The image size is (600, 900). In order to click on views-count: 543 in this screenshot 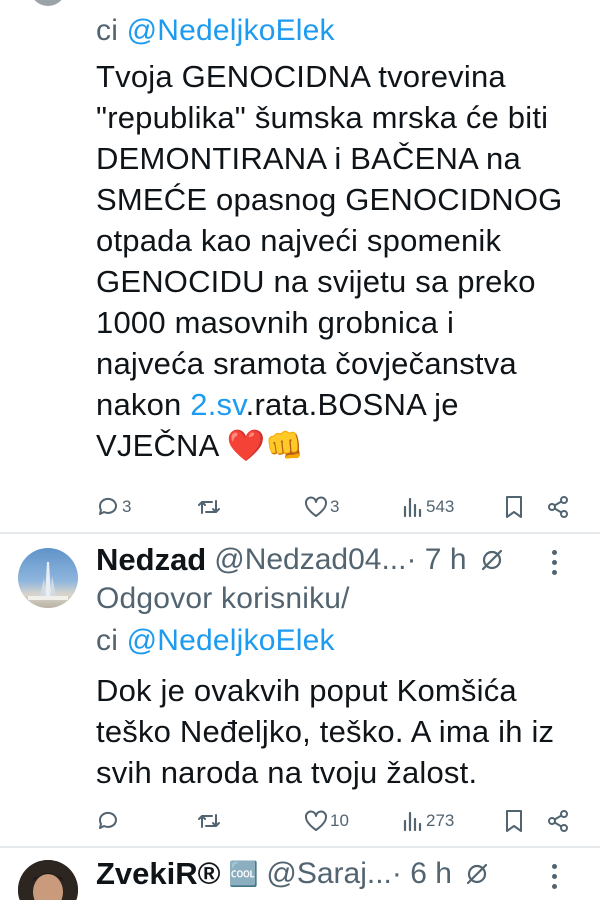, I will do `click(440, 506)`.